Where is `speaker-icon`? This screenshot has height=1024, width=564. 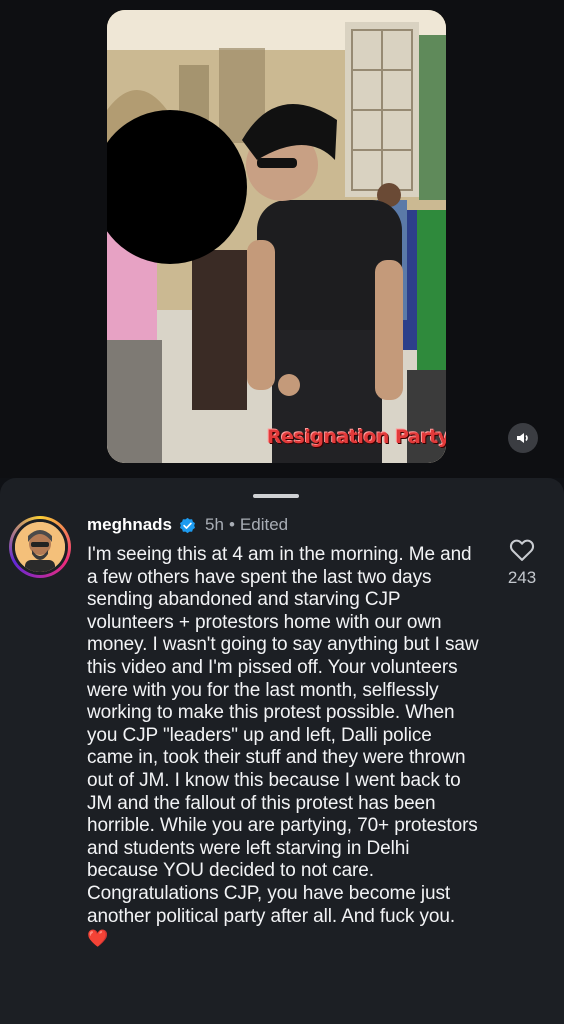 speaker-icon is located at coordinates (522, 438).